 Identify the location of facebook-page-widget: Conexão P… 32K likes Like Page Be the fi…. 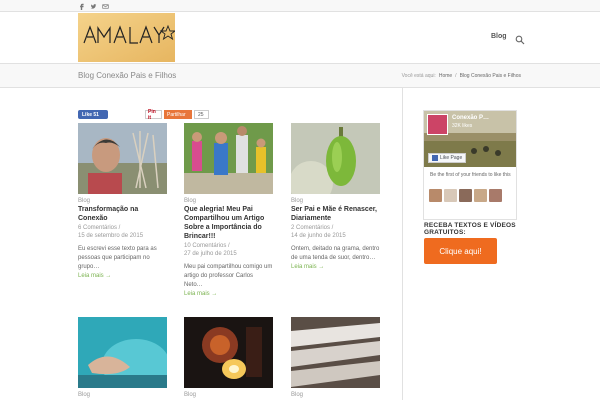
(470, 165).